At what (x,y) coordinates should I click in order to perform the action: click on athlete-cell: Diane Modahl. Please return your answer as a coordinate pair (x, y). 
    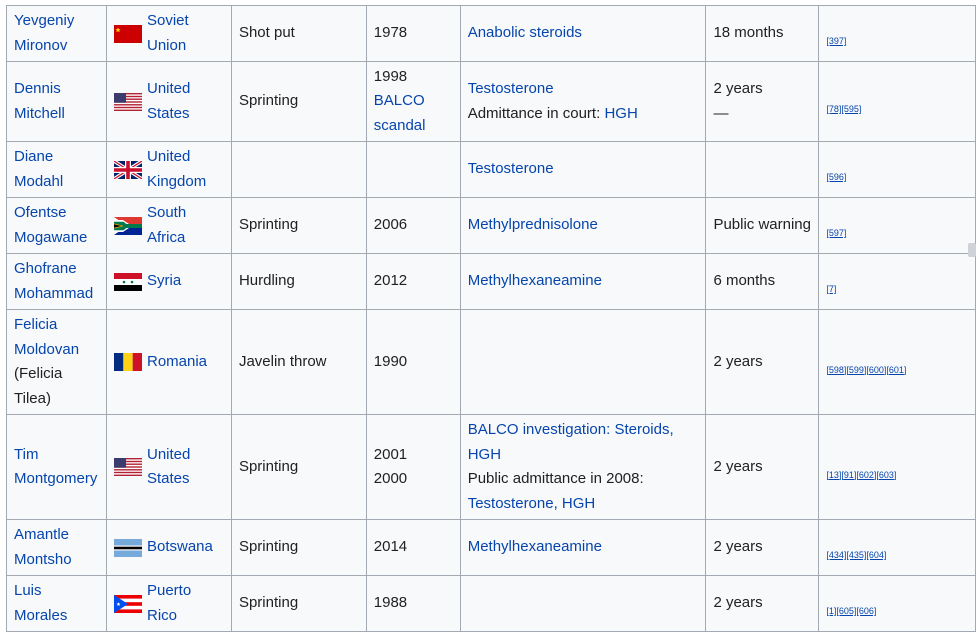
    Looking at the image, I should click on (56, 169).